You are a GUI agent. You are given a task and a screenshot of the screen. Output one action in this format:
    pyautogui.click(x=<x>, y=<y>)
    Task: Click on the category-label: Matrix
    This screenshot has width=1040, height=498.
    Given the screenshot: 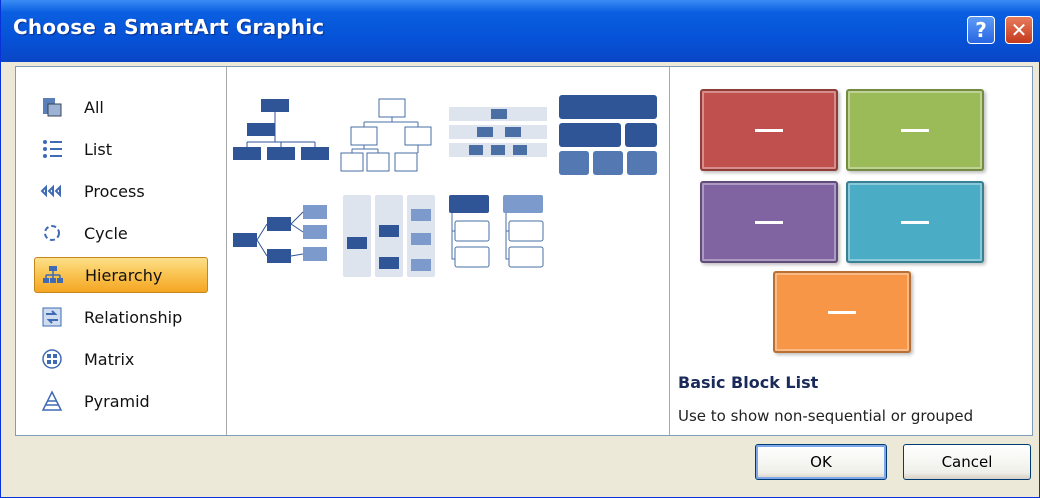 What is the action you would take?
    pyautogui.click(x=109, y=359)
    